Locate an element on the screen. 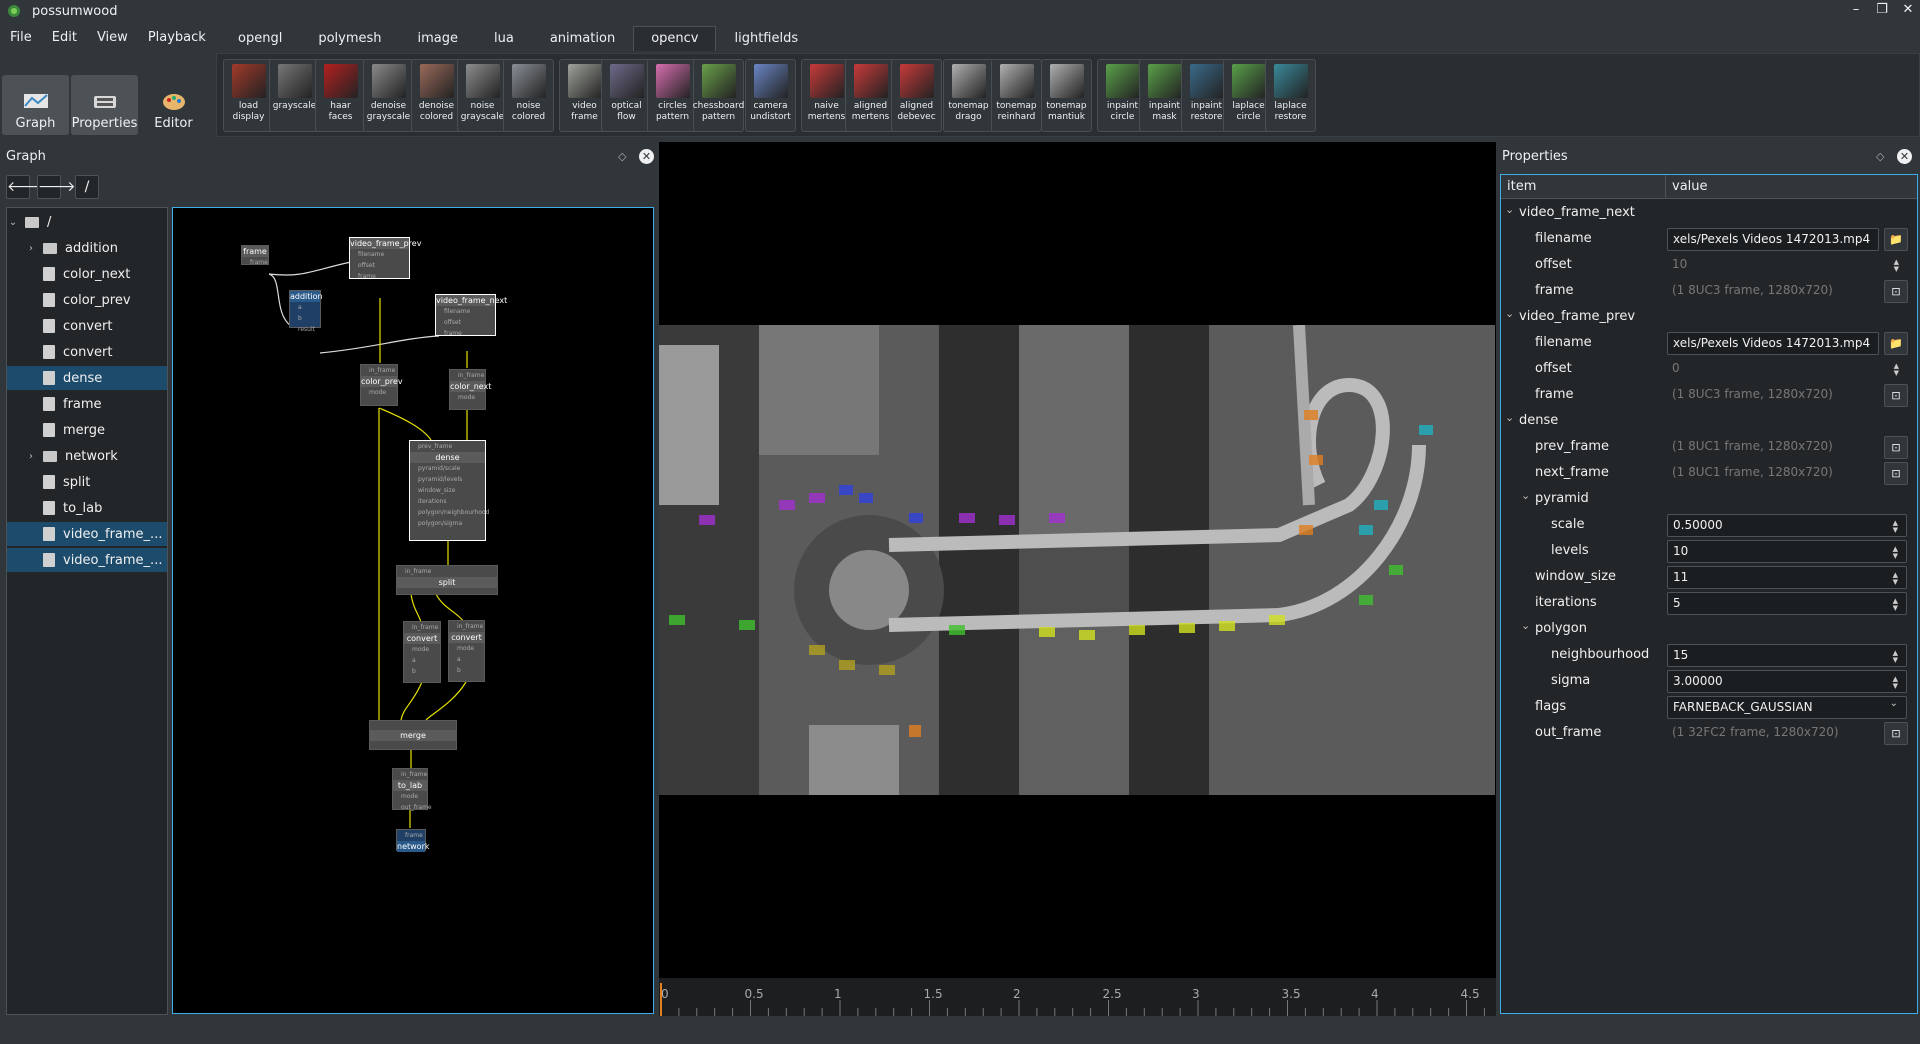  tab-opengl: opengl is located at coordinates (260, 38).